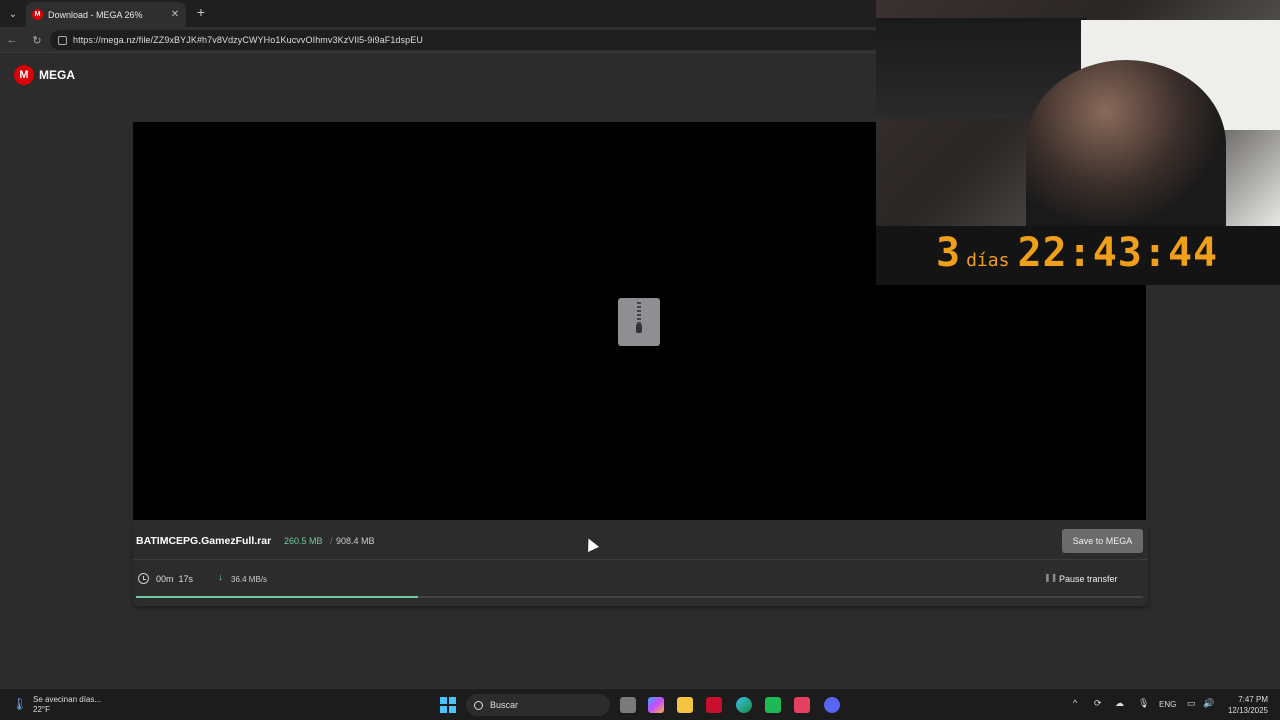 Image resolution: width=1280 pixels, height=720 pixels. Describe the element at coordinates (802, 705) in the screenshot. I see `tiktok-icon` at that location.